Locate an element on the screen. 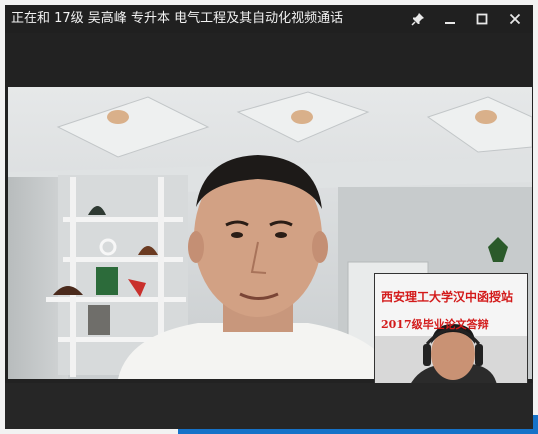 The width and height of the screenshot is (538, 434). pin-icon is located at coordinates (418, 19).